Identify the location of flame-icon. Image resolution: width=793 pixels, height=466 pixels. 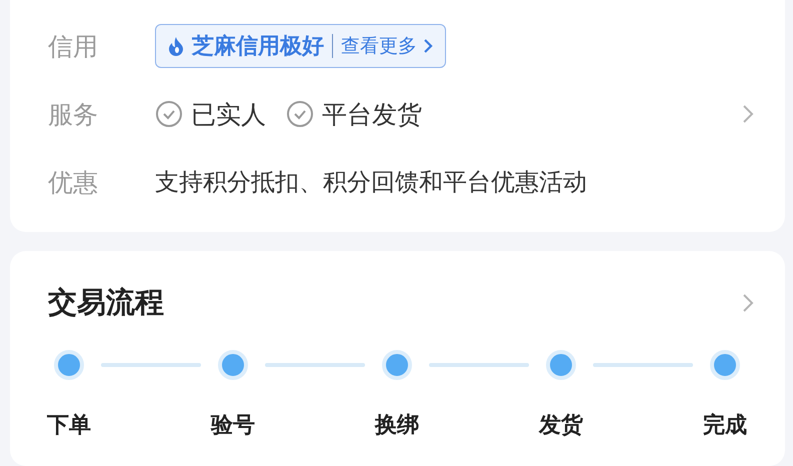
(176, 46).